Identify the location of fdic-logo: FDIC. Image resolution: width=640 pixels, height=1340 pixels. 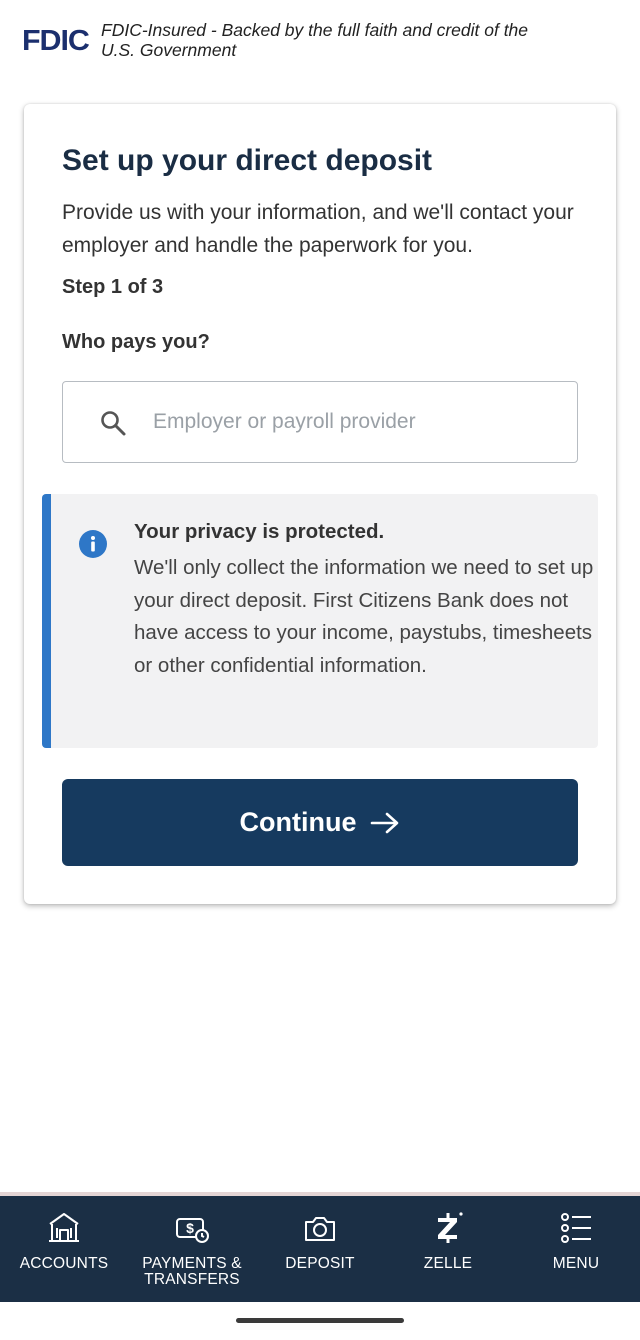
(56, 41).